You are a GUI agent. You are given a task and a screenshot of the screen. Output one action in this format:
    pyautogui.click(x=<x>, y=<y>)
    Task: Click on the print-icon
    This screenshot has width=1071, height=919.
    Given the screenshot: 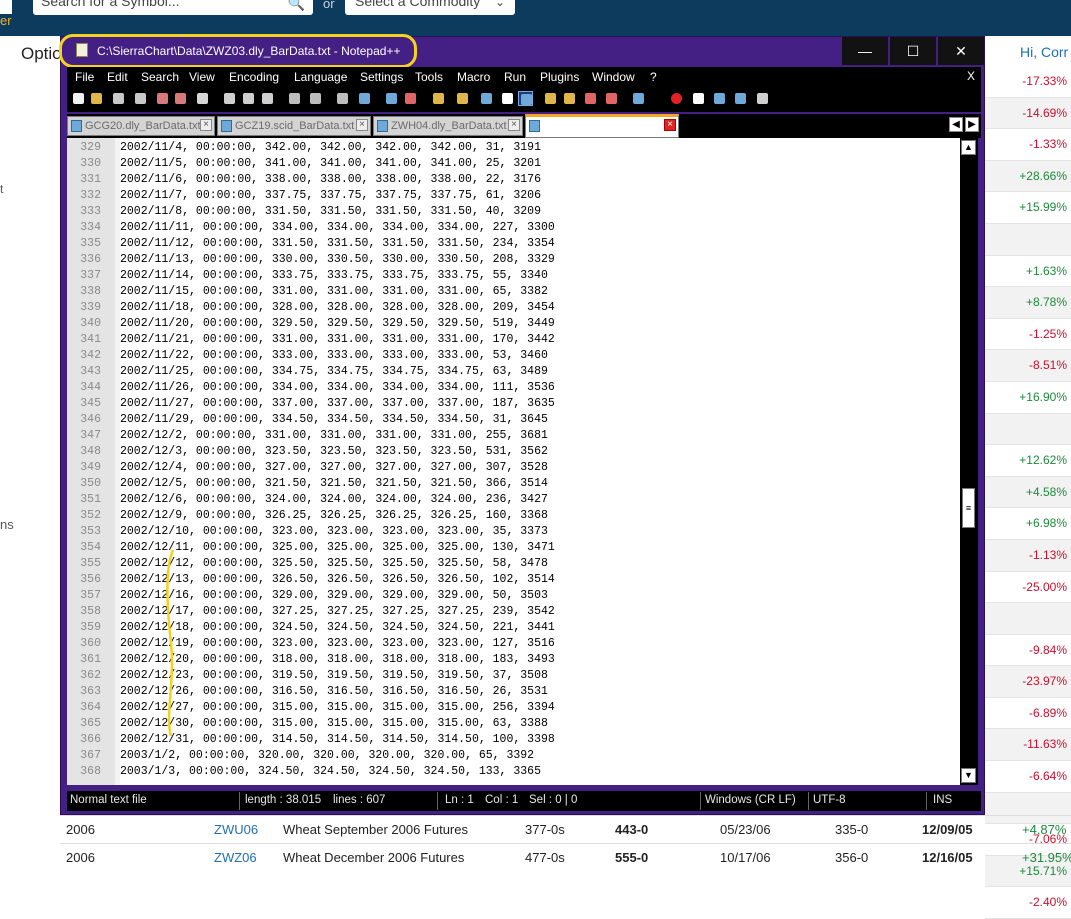 What is the action you would take?
    pyautogui.click(x=202, y=98)
    